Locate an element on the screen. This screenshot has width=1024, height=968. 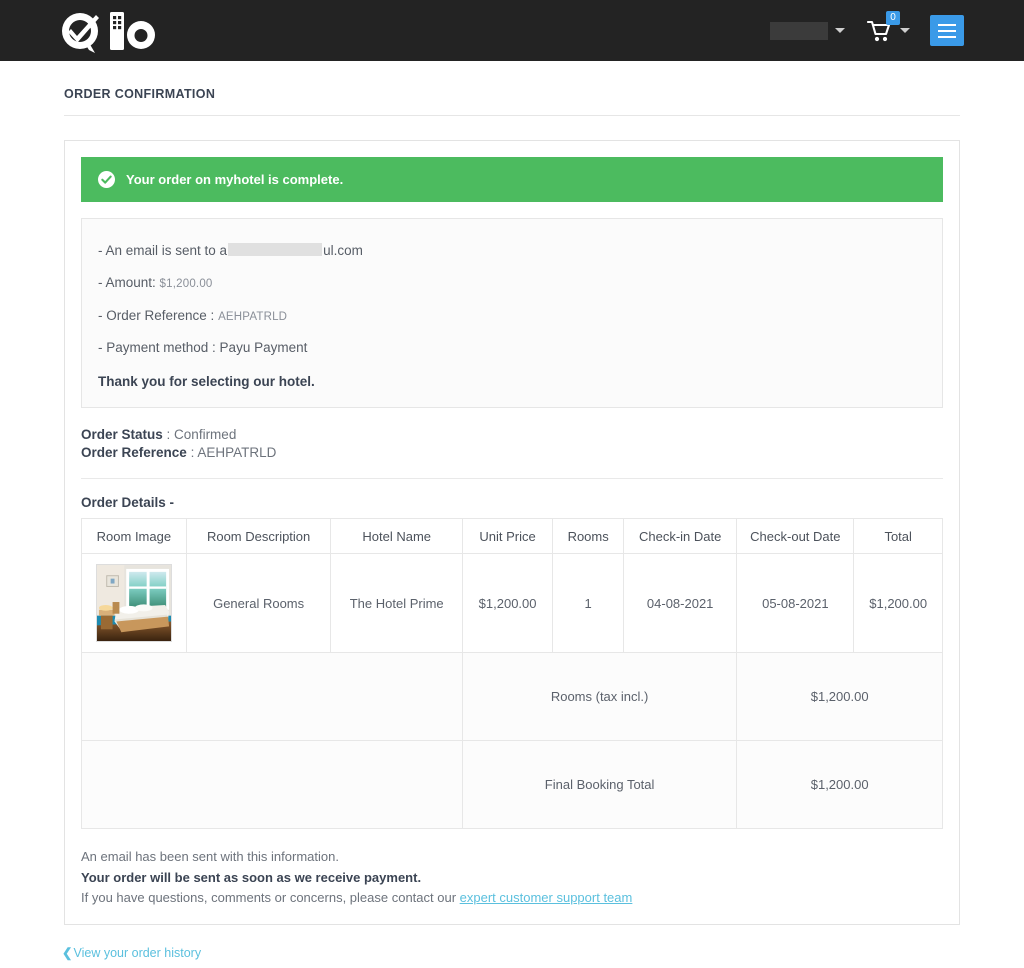
totals-value-final-total: $1,200.00 is located at coordinates (839, 785).